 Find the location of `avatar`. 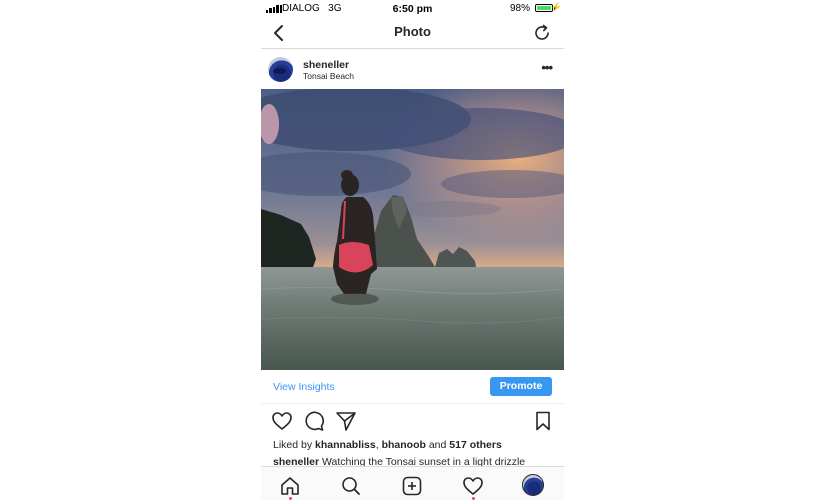

avatar is located at coordinates (280, 69).